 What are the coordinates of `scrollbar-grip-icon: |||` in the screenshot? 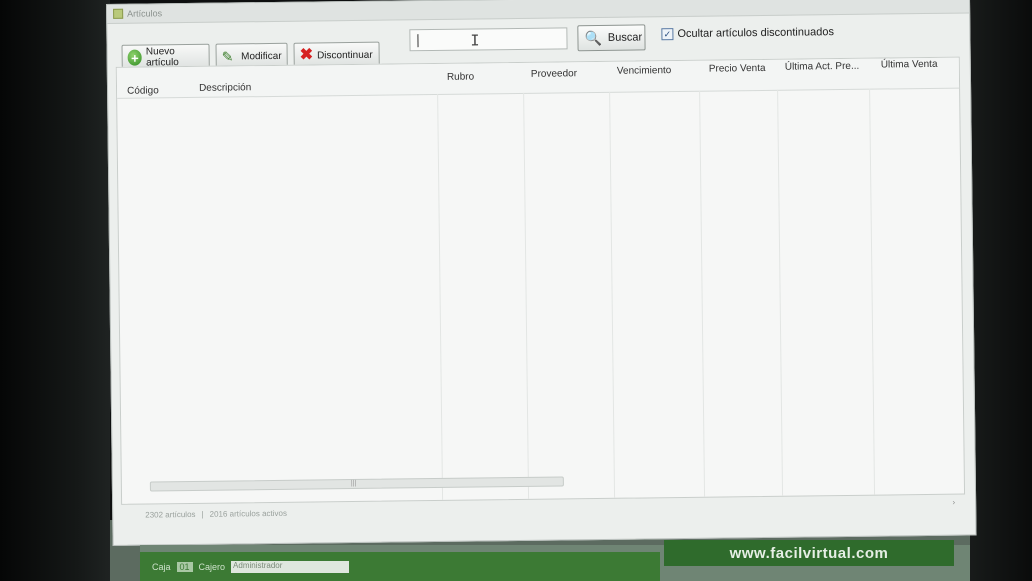 It's located at (353, 483).